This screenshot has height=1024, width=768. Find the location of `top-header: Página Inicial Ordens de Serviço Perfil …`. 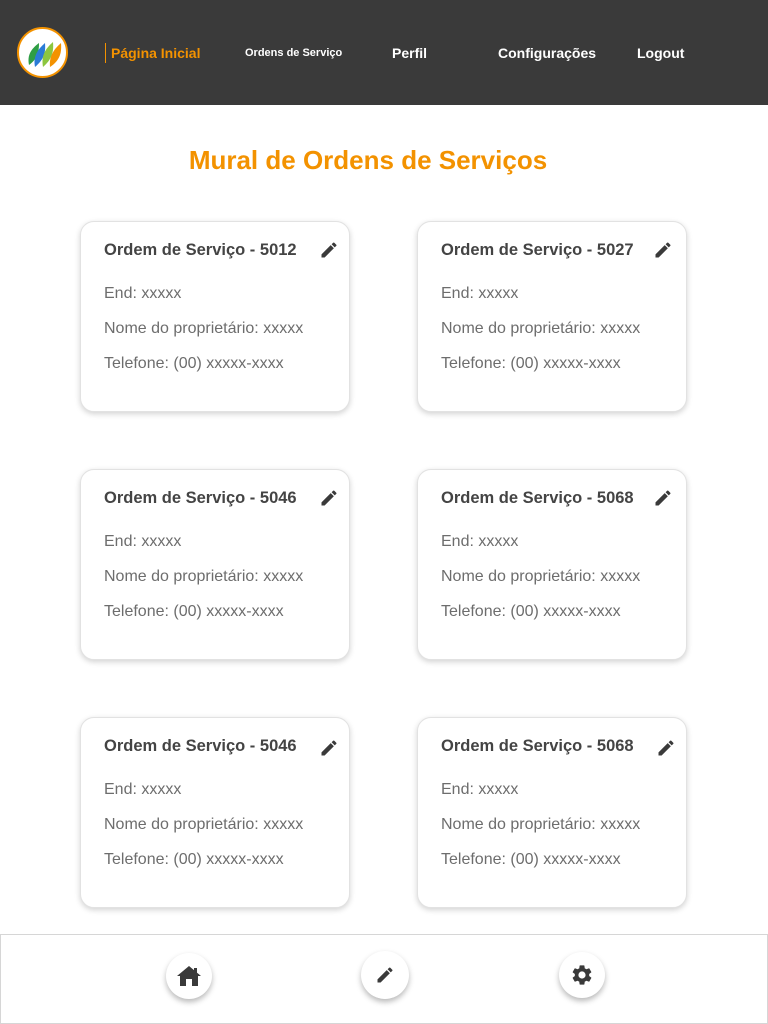

top-header: Página Inicial Ordens de Serviço Perfil … is located at coordinates (384, 52).